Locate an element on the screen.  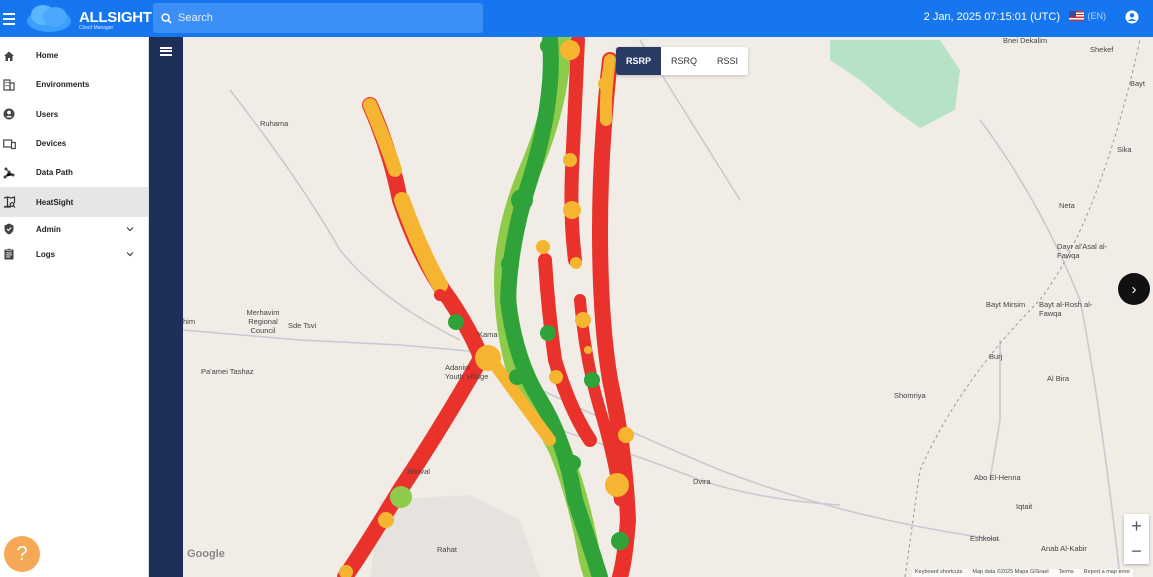
panel-menu-icon is located at coordinates (166, 51).